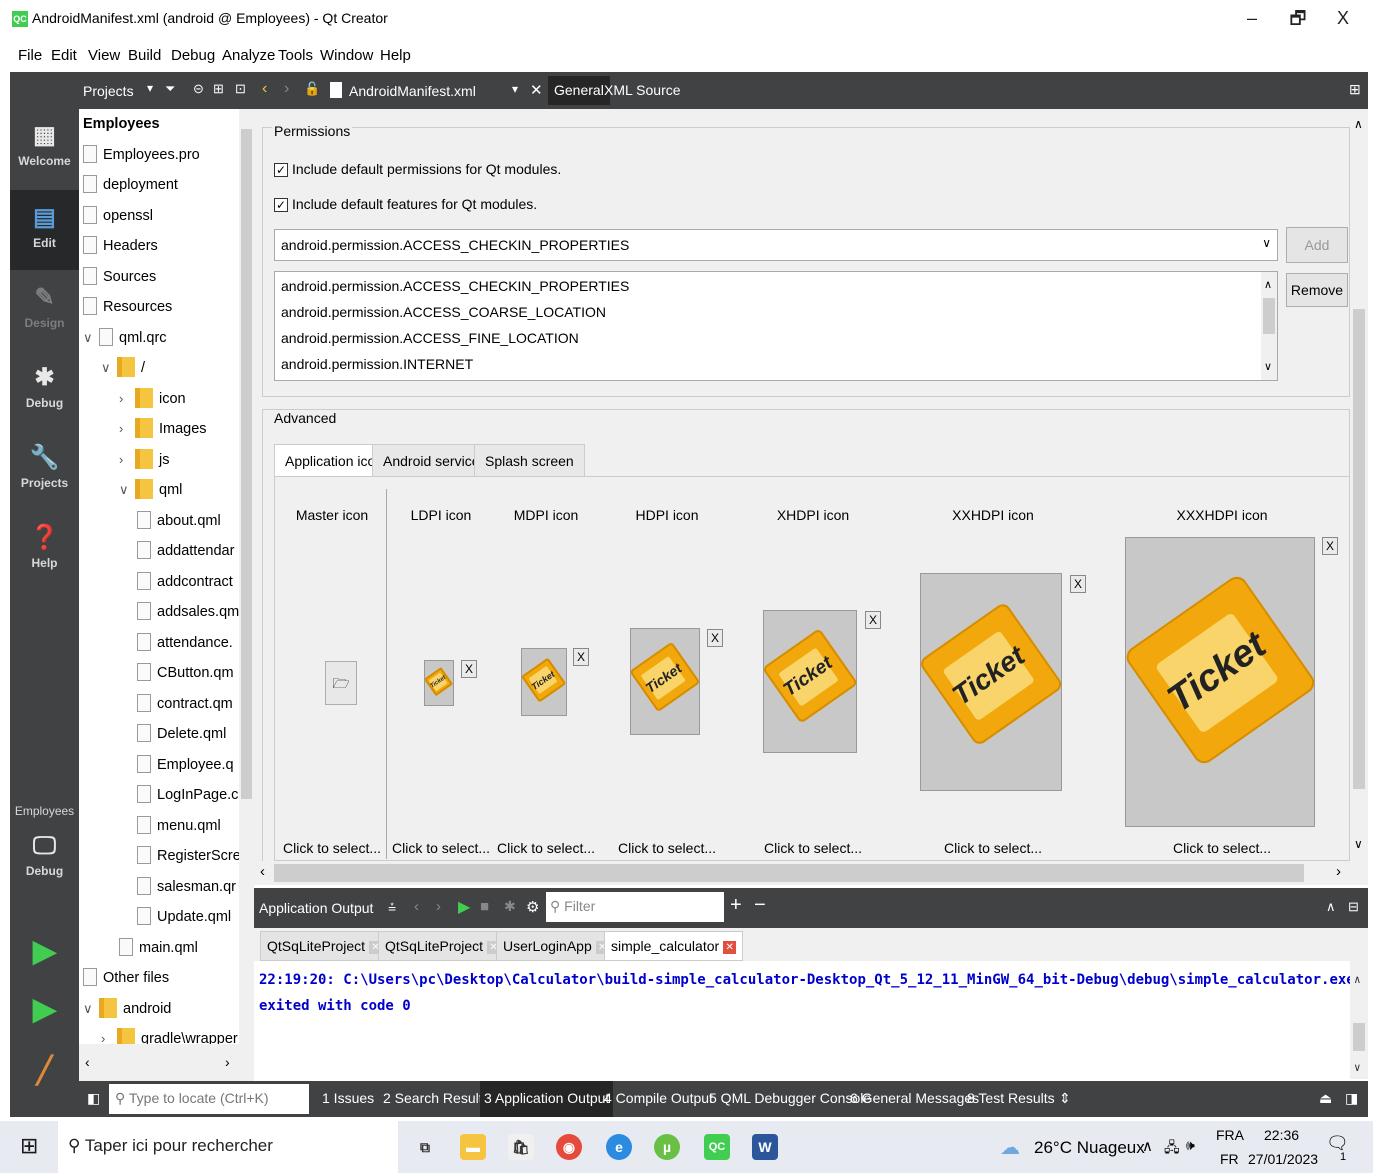 This screenshot has width=1373, height=1173. What do you see at coordinates (1230, 1135) in the screenshot?
I see `language-code: FRA` at bounding box center [1230, 1135].